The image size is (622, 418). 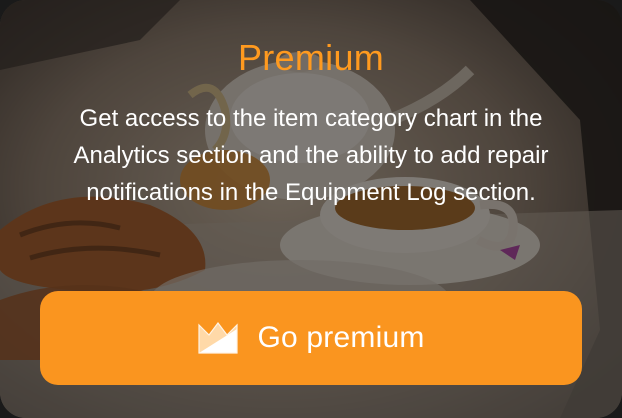 What do you see at coordinates (218, 338) in the screenshot?
I see `premium-crown-icon` at bounding box center [218, 338].